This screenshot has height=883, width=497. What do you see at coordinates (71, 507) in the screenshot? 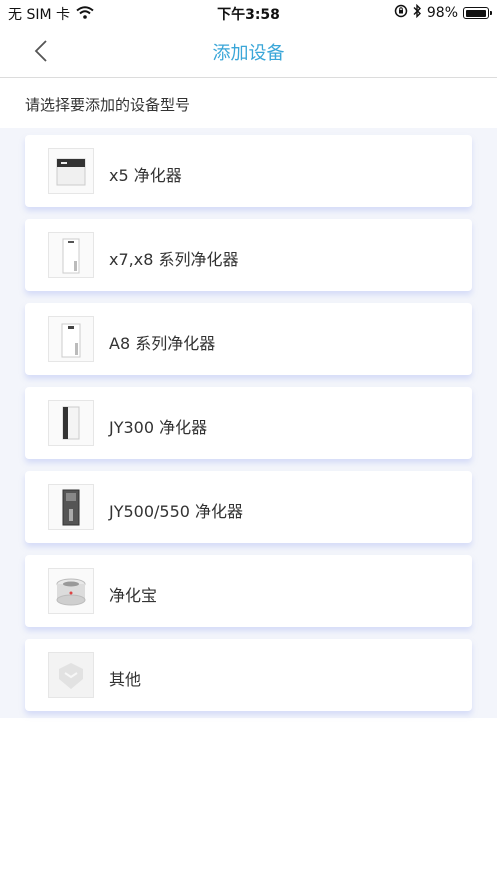
I see `jy500-purifier-image` at bounding box center [71, 507].